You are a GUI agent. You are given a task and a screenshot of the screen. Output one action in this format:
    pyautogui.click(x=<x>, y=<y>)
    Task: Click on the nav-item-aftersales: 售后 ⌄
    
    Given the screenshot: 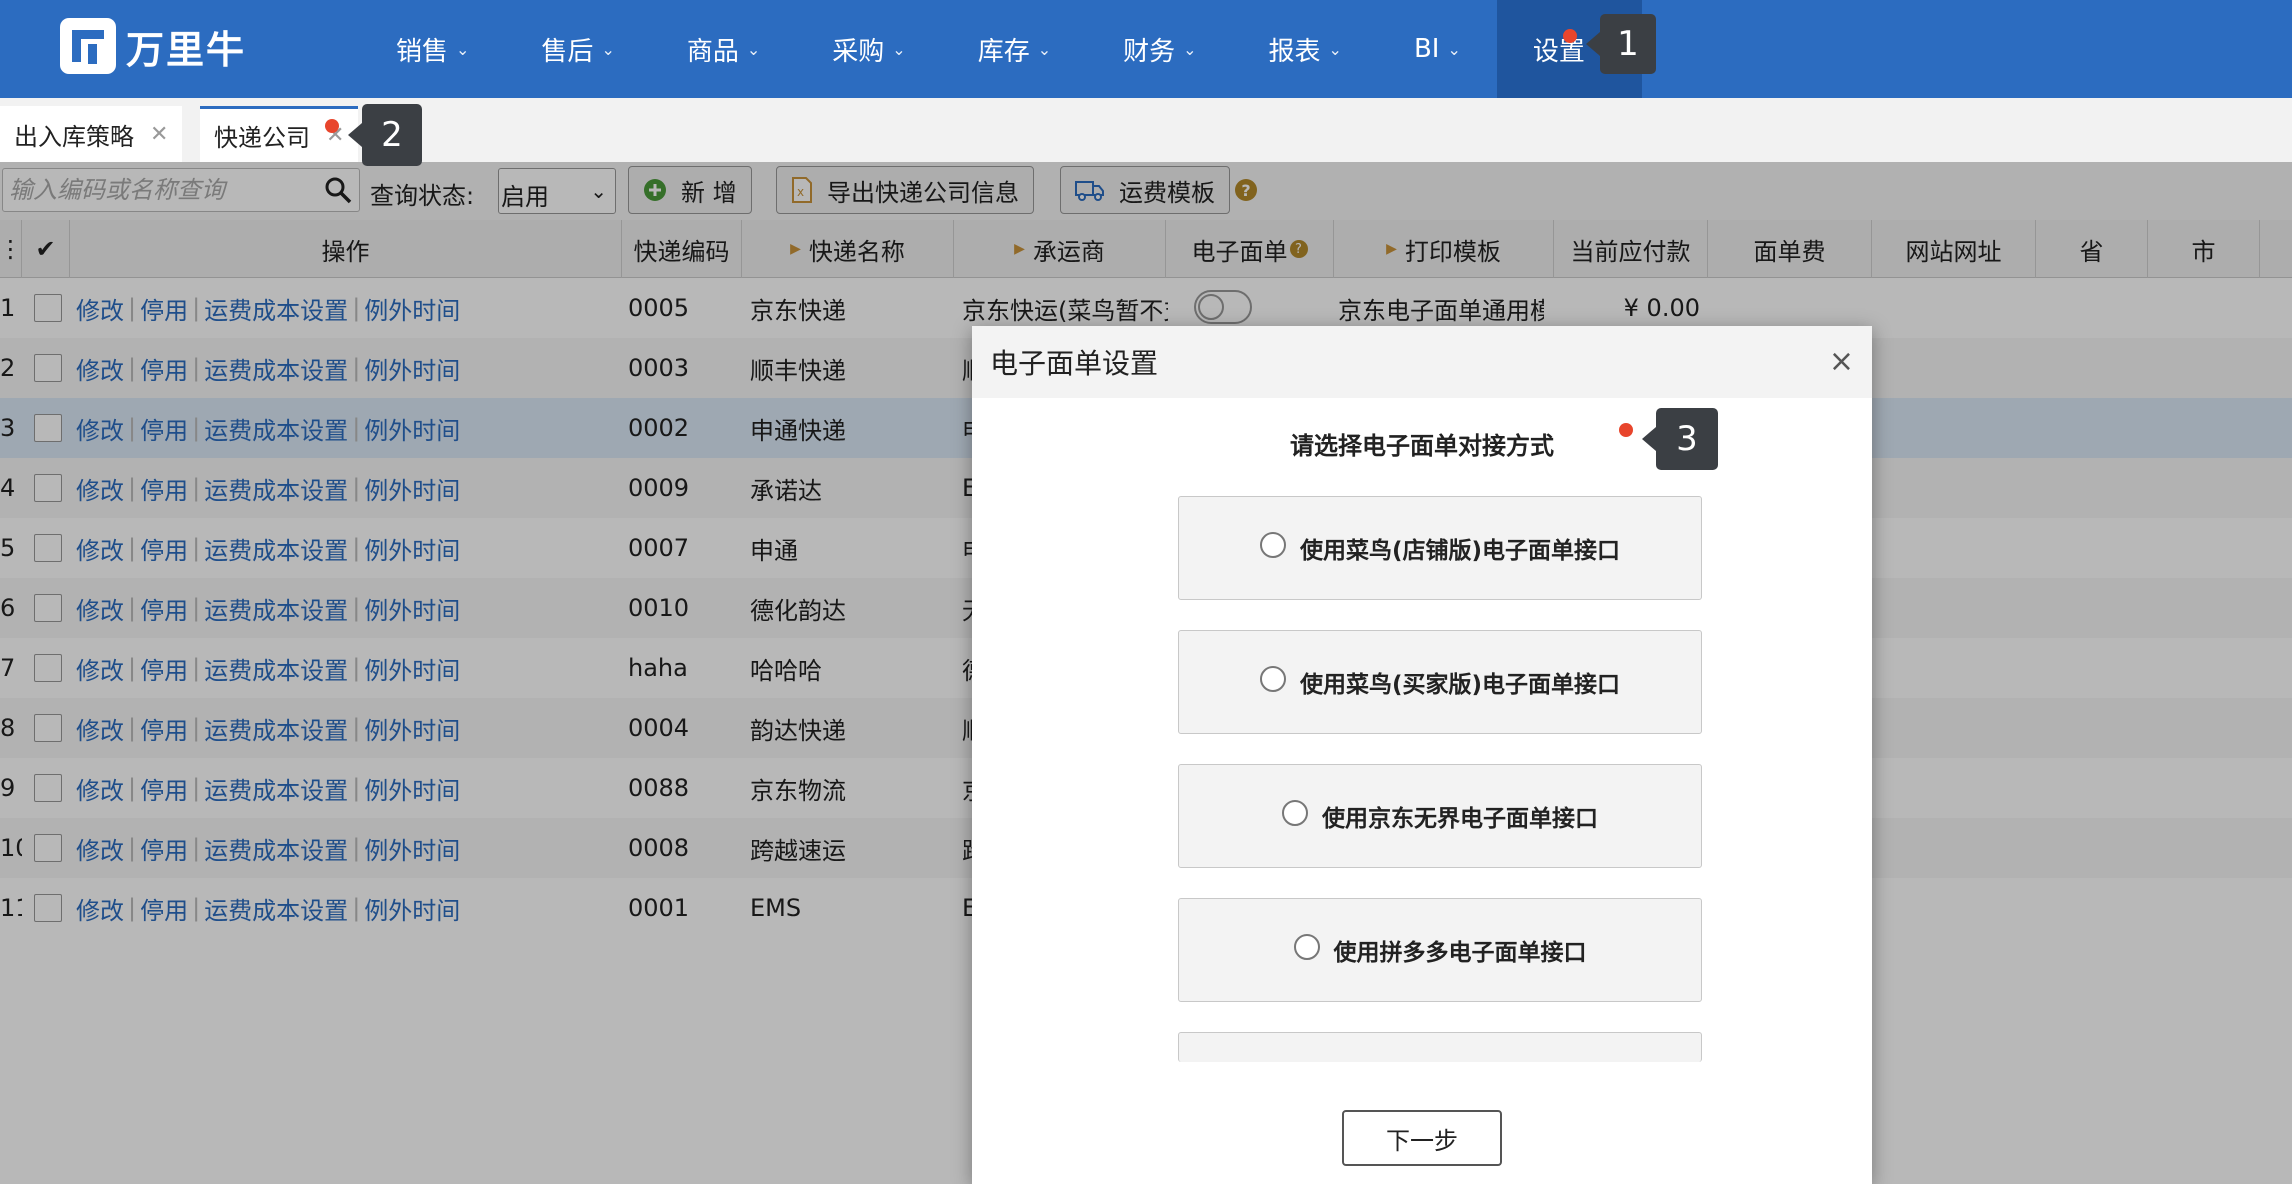 What is the action you would take?
    pyautogui.click(x=577, y=49)
    